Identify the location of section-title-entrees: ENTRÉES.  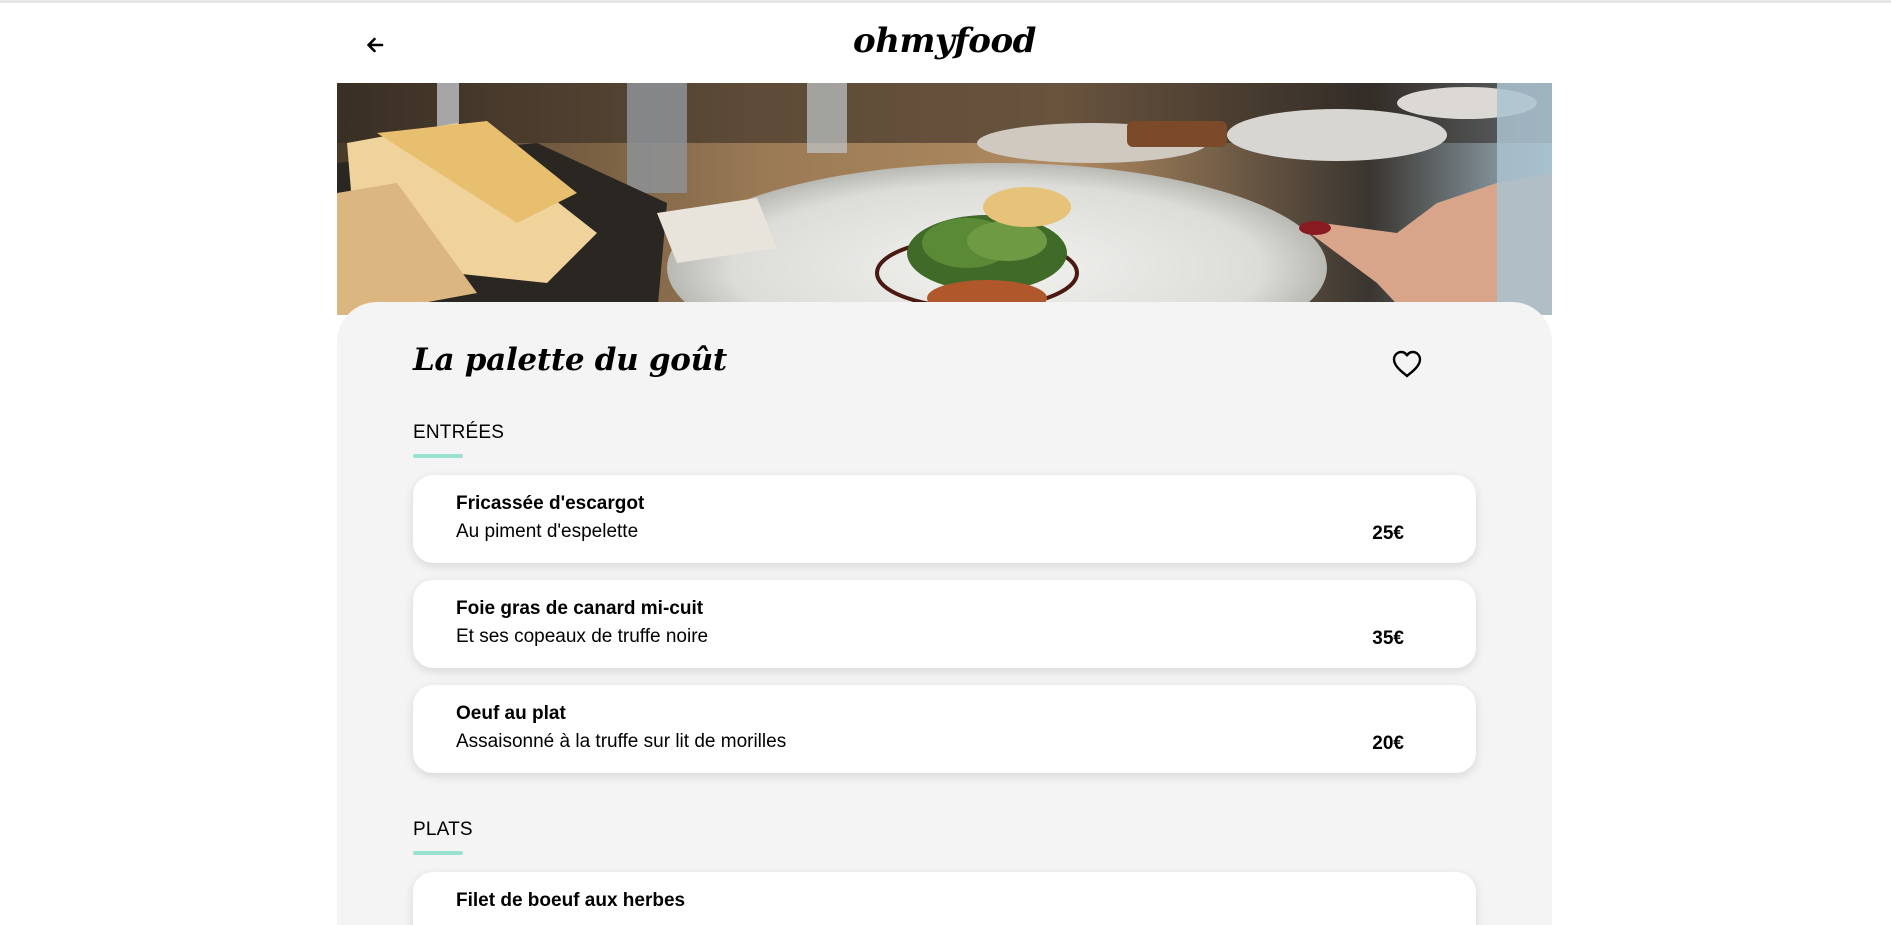
(459, 440).